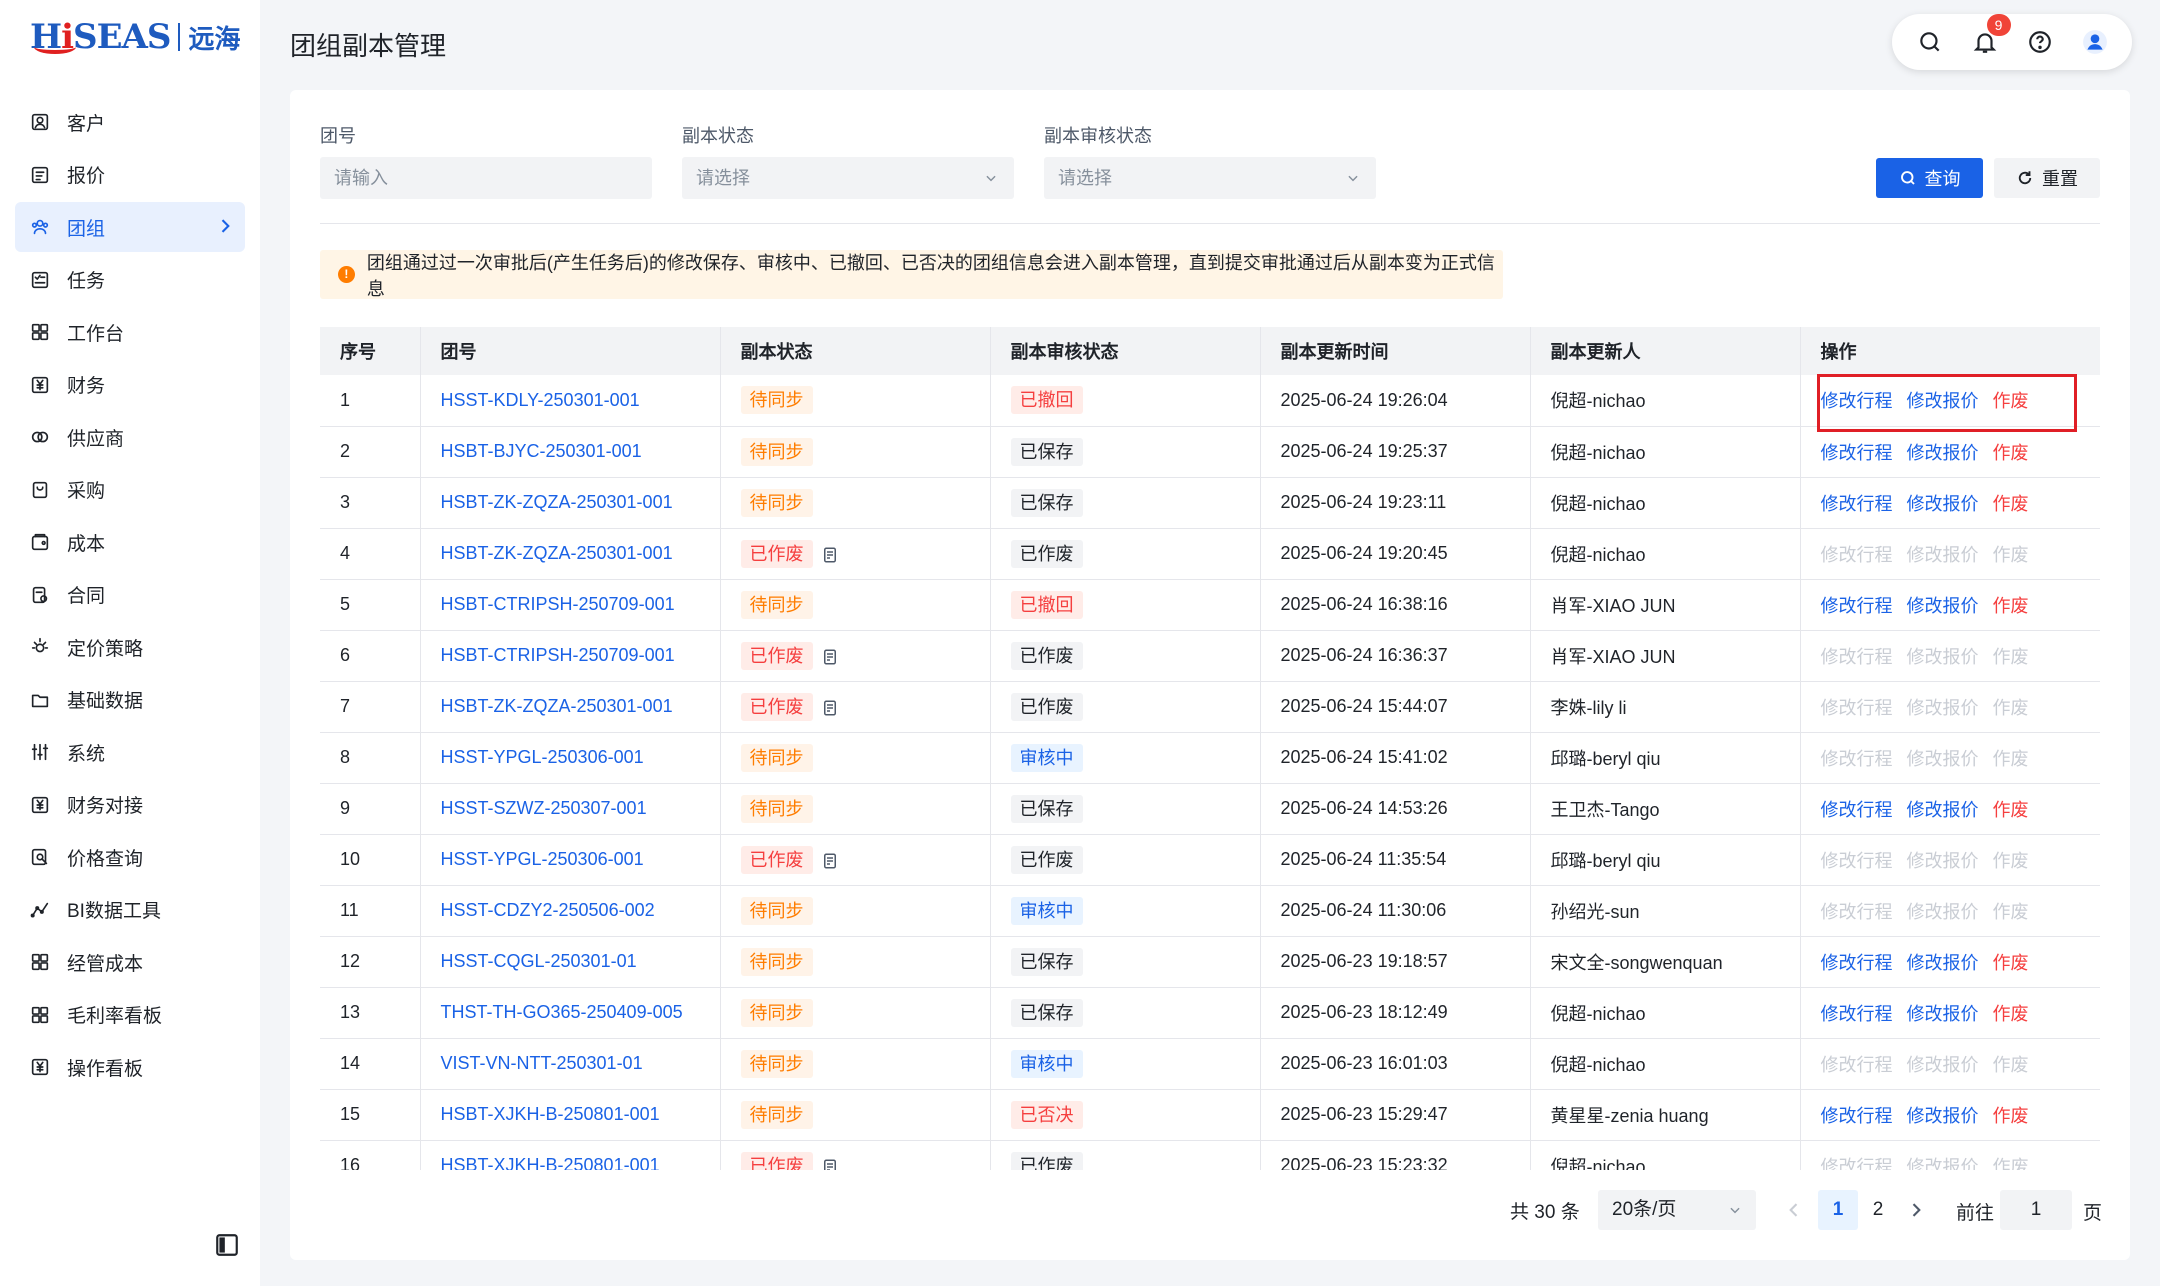 This screenshot has height=1286, width=2160. What do you see at coordinates (540, 400) in the screenshot?
I see `group-no-link: HSST-KDLY-250301-001` at bounding box center [540, 400].